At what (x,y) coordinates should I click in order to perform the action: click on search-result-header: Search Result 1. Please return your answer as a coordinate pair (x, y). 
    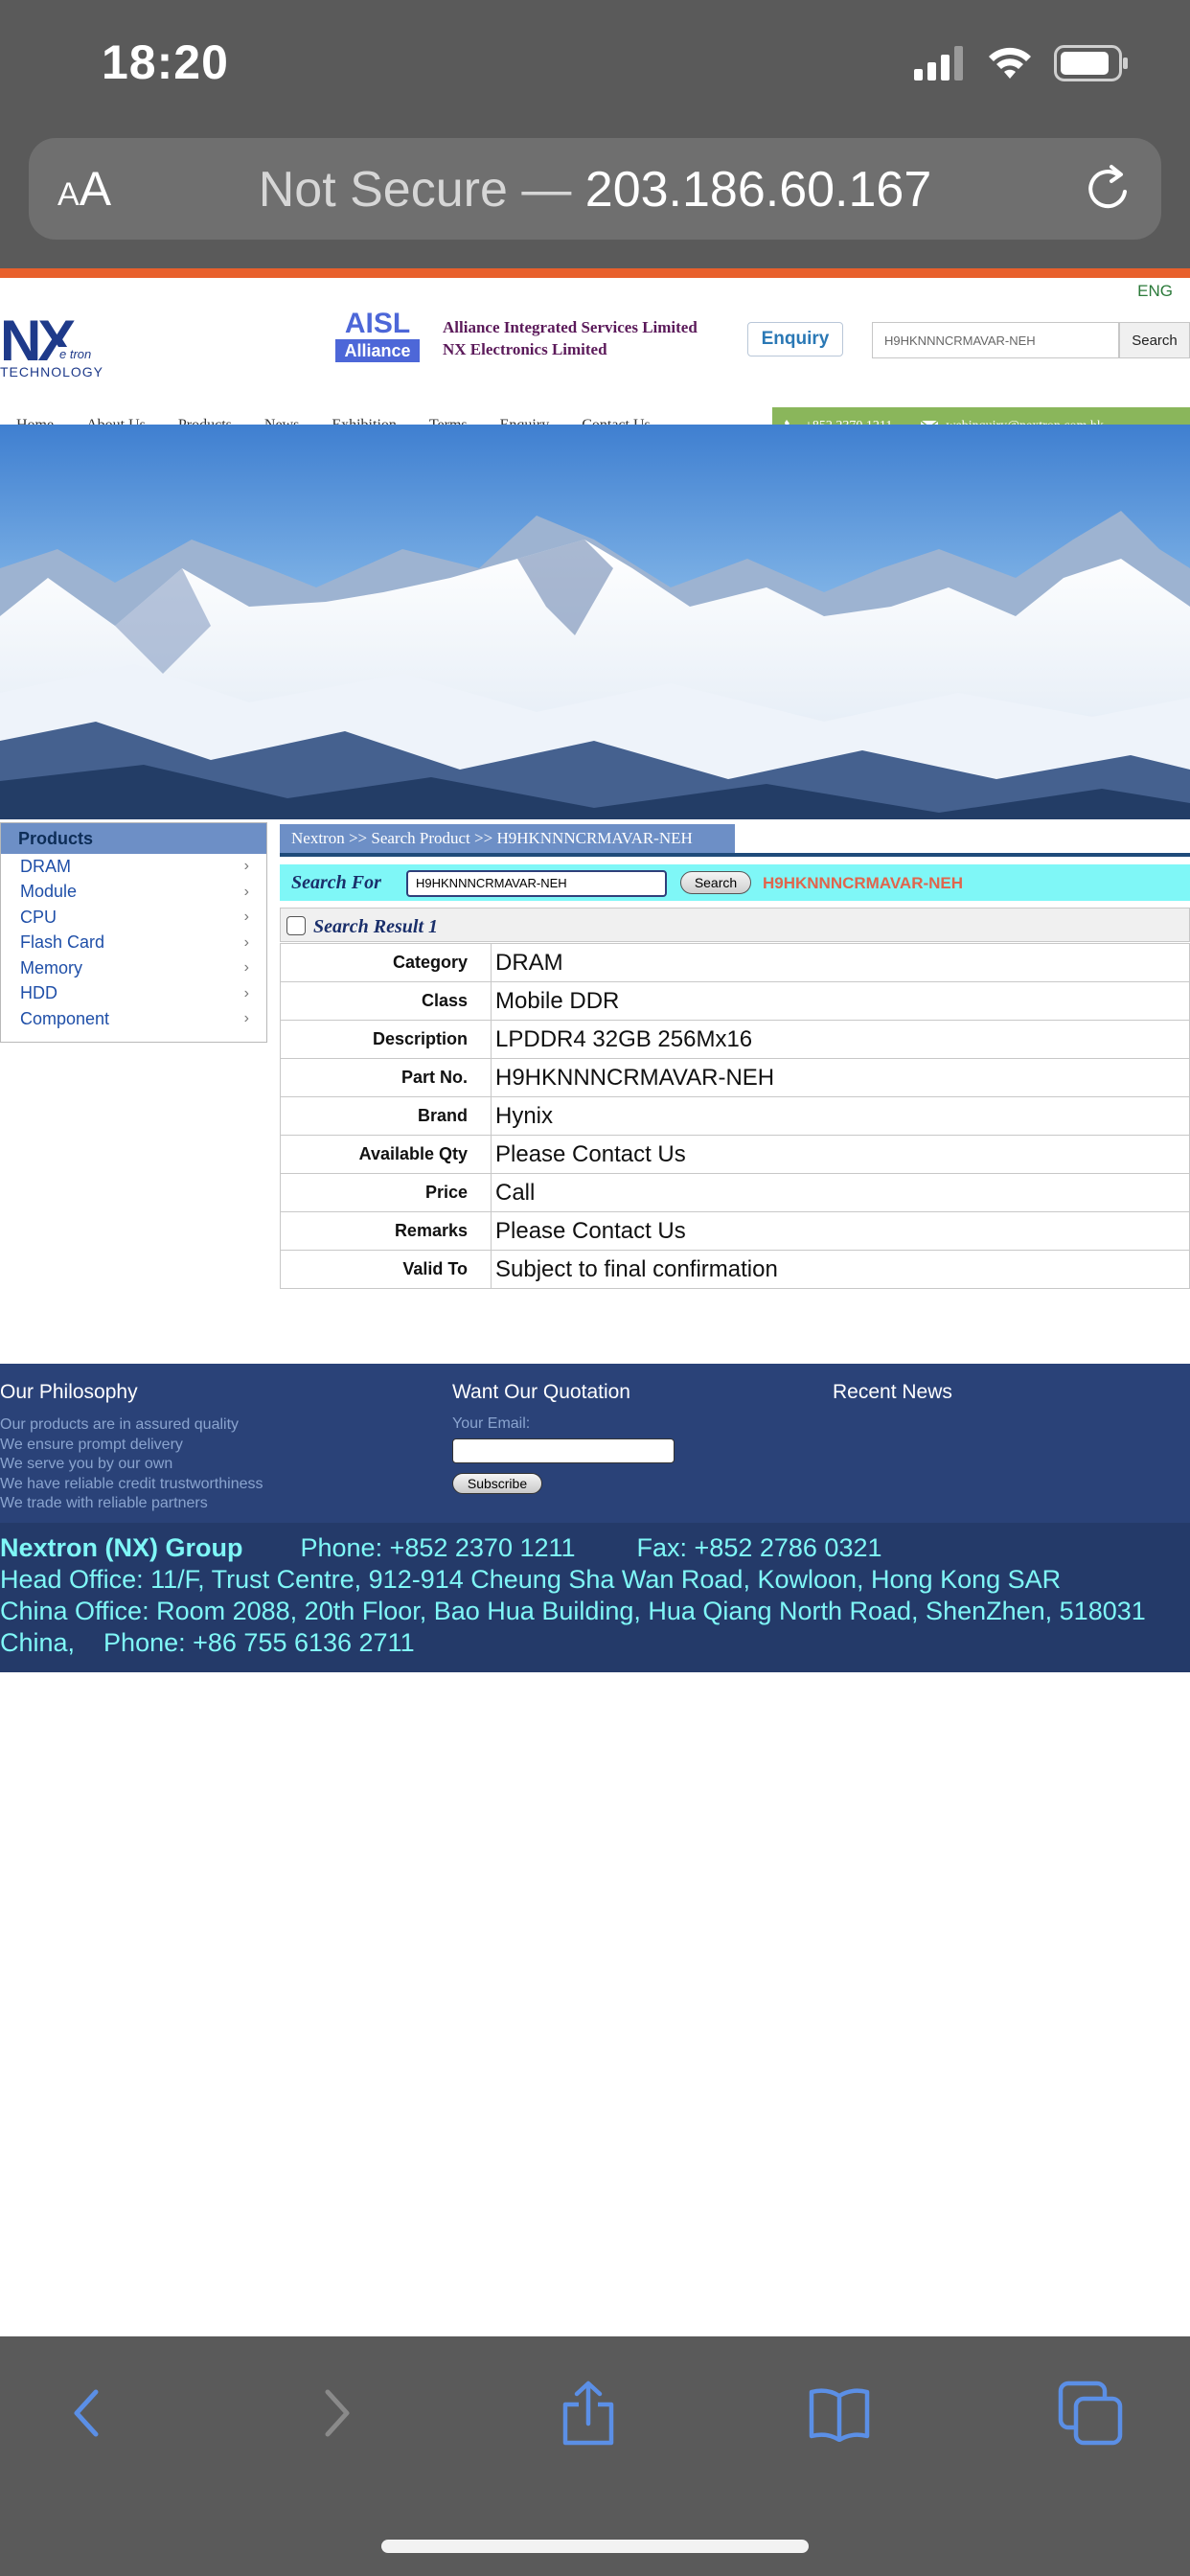
    Looking at the image, I should click on (735, 925).